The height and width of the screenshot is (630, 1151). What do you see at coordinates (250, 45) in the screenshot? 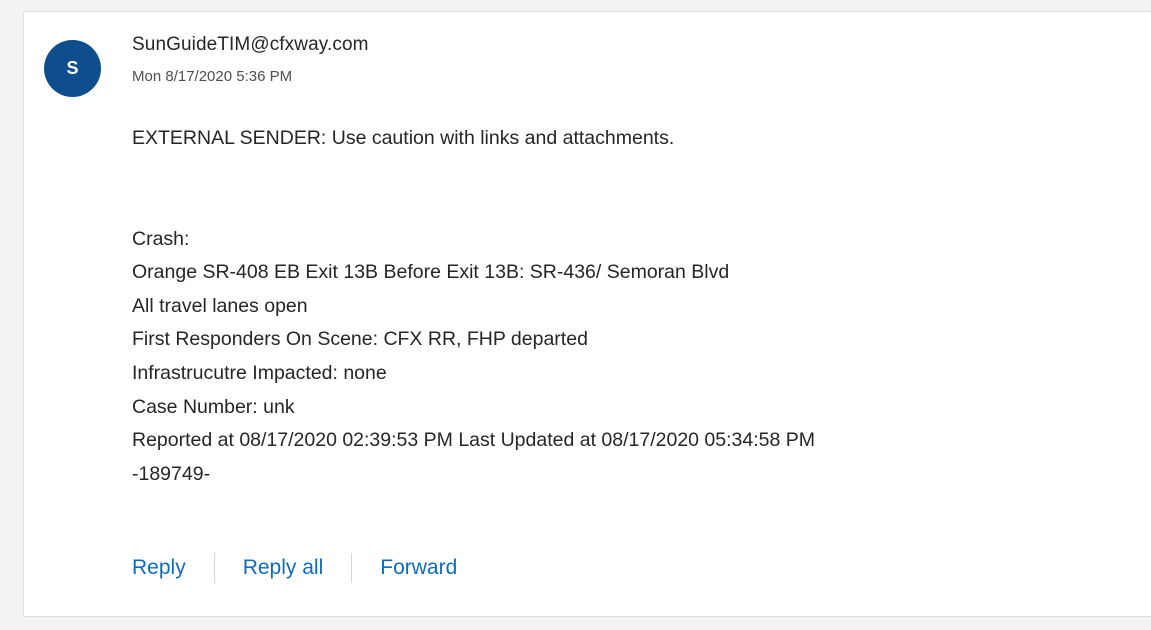
I see `sender-address: SunGuideTIM@cfxway.com` at bounding box center [250, 45].